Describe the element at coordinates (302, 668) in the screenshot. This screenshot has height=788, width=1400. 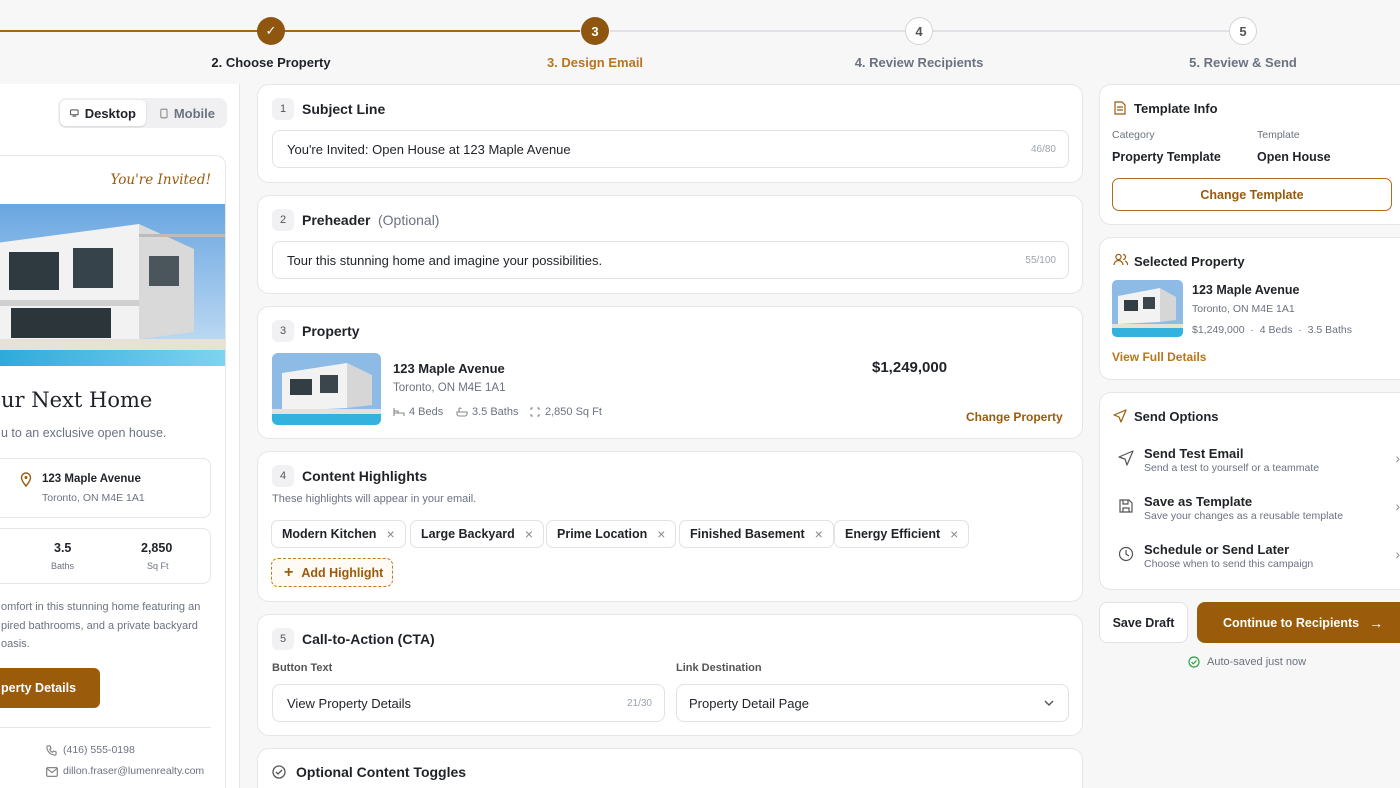
I see `button-text-label: Button Text` at that location.